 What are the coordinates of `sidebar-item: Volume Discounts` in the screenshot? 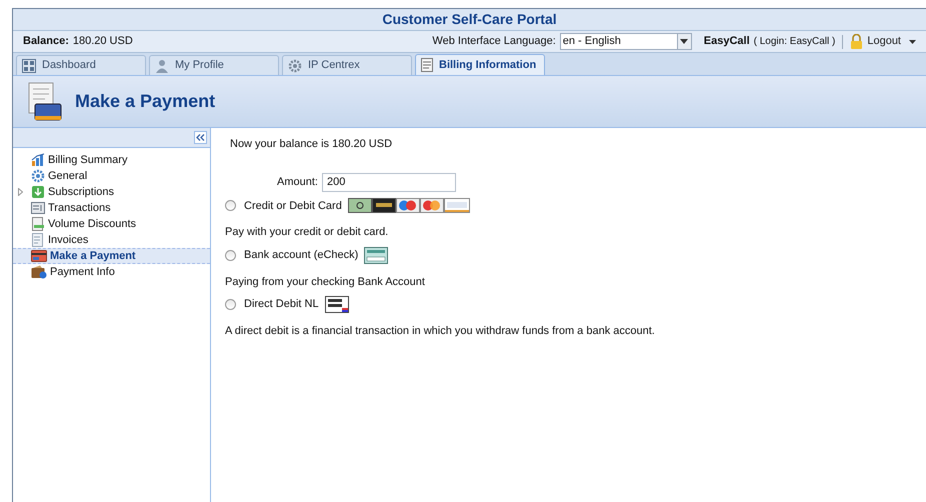 It's located at (111, 224).